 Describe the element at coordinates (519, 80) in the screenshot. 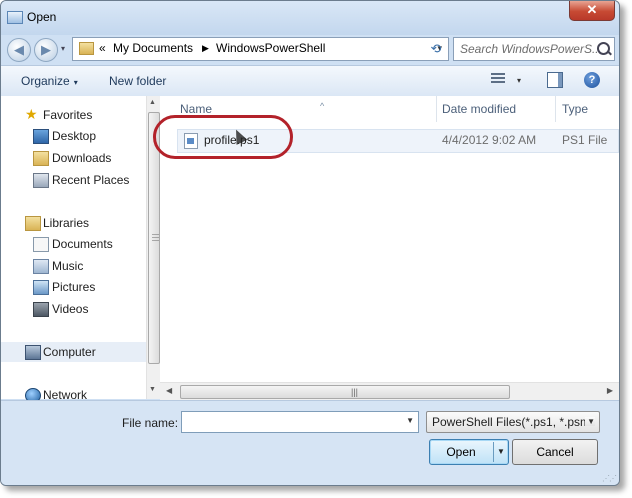

I see `view-options-dropdown: ▾` at that location.